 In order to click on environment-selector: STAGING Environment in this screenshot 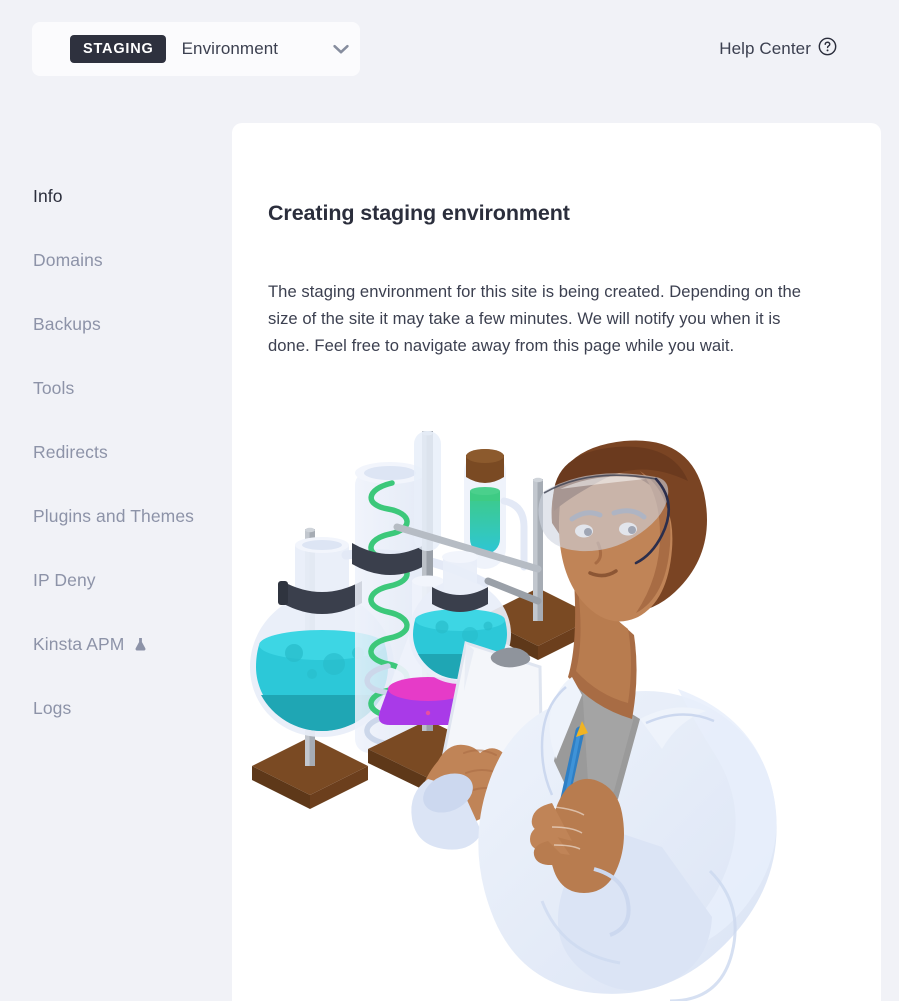, I will do `click(196, 49)`.